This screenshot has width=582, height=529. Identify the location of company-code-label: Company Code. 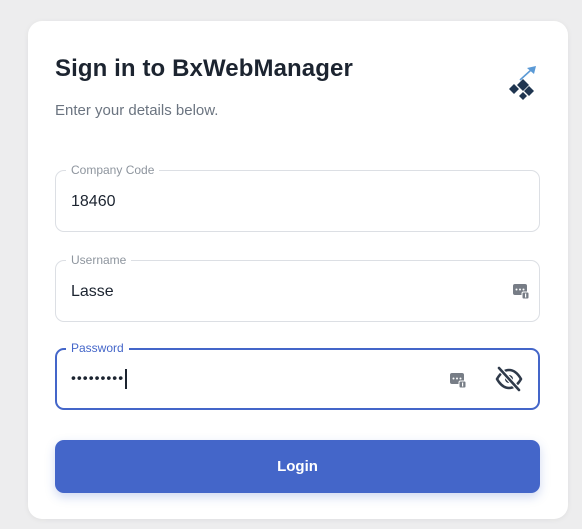
(113, 170).